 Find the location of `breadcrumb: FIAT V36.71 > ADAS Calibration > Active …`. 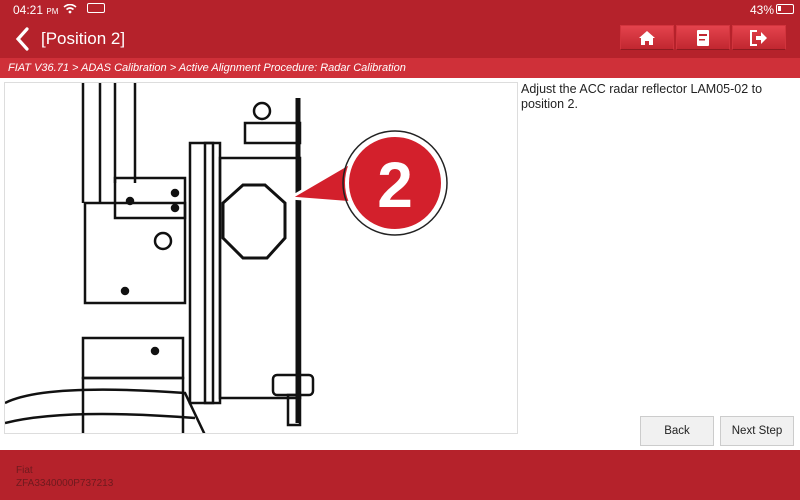

breadcrumb: FIAT V36.71 > ADAS Calibration > Active … is located at coordinates (400, 68).